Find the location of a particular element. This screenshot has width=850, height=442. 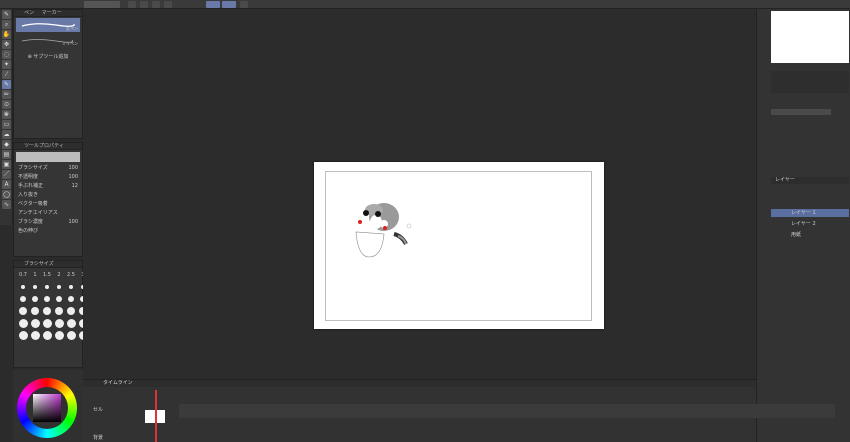

fill-tool-icon: ◆ is located at coordinates (6, 144).